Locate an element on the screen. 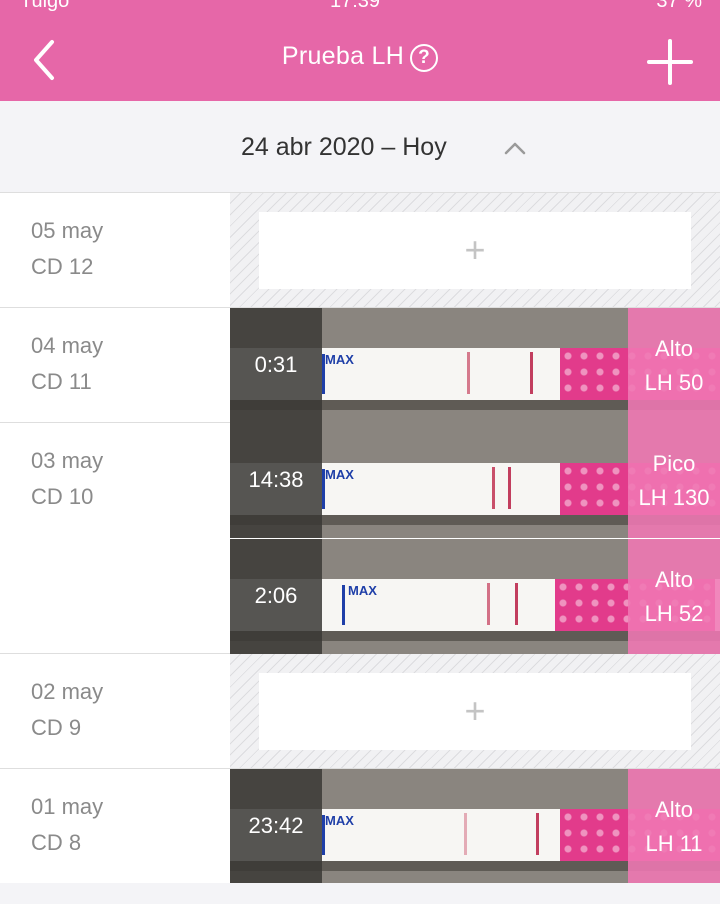 The width and height of the screenshot is (720, 904). test-time-overlay: 0:31 is located at coordinates (276, 365).